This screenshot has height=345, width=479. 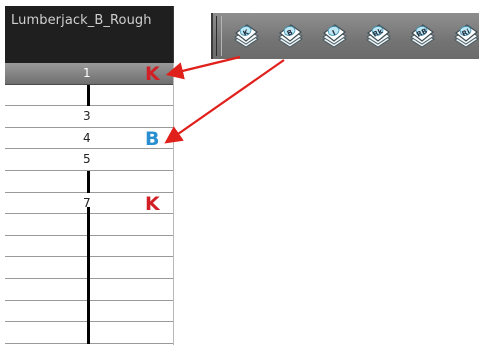 I want to click on frame-number: 5, so click(x=87, y=159).